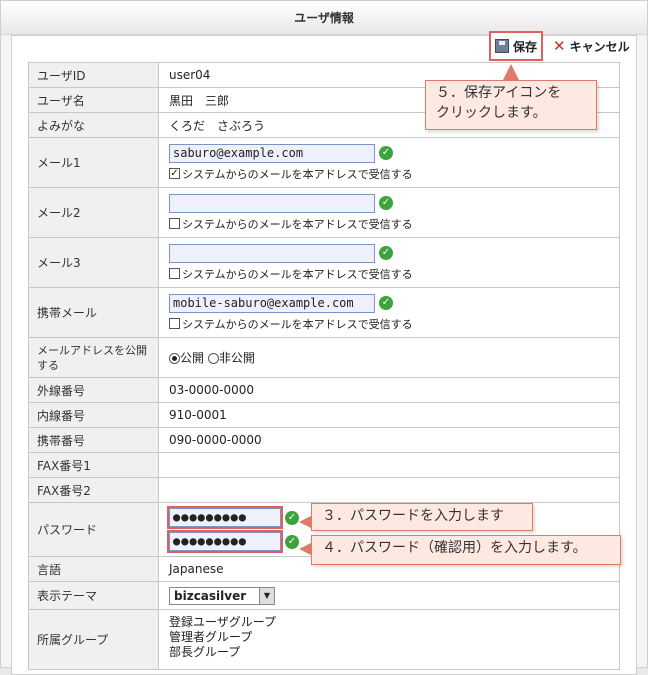  I want to click on field-label: FAX番号2, so click(93, 490).